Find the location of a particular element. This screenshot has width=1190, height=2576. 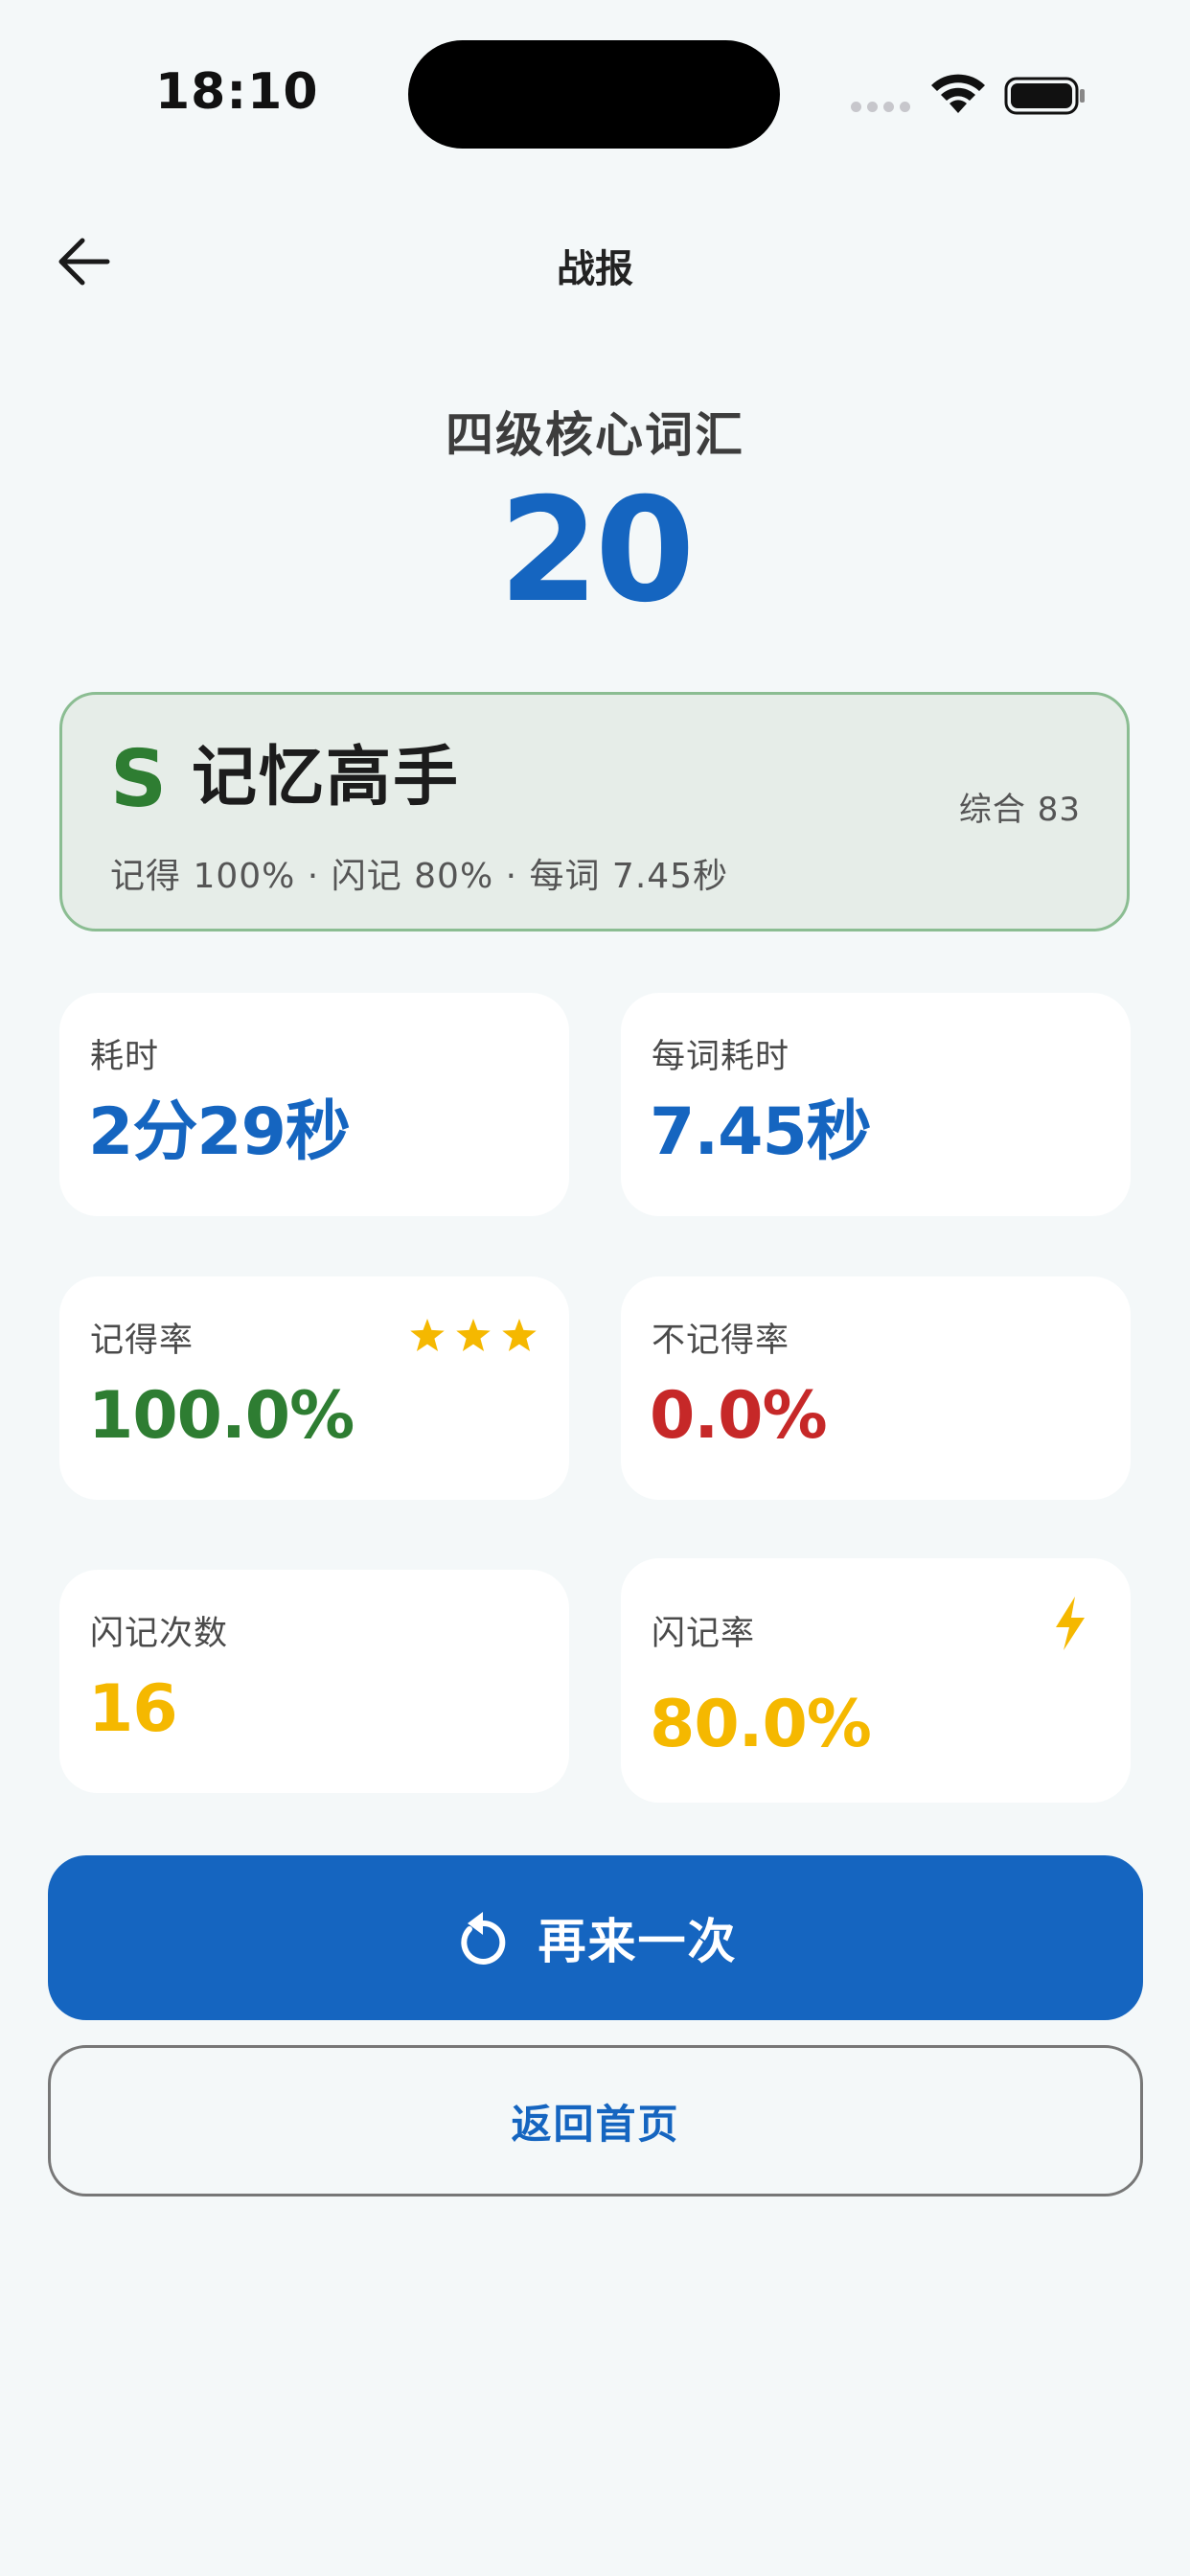

grade-card: S 记忆高手 综合 83 记得 100% · 闪记 80% · 每词 7.45秒 is located at coordinates (594, 812).